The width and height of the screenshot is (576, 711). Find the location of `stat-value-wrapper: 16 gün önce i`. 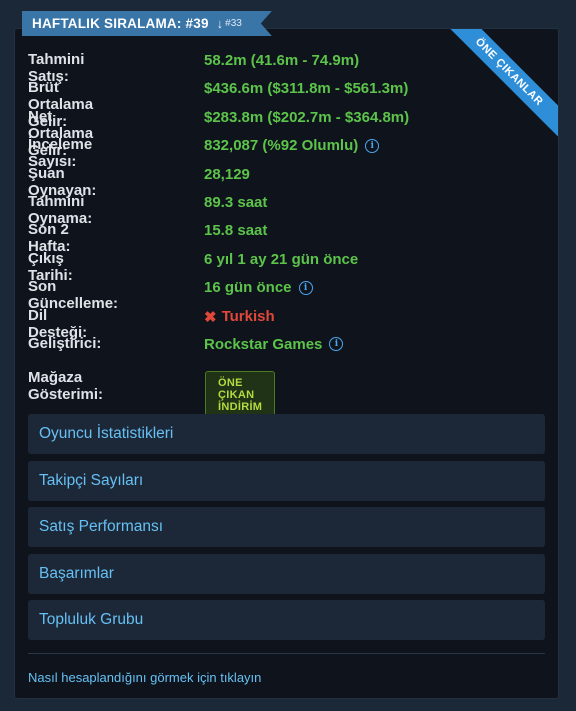

stat-value-wrapper: 16 gün önce i is located at coordinates (258, 287).